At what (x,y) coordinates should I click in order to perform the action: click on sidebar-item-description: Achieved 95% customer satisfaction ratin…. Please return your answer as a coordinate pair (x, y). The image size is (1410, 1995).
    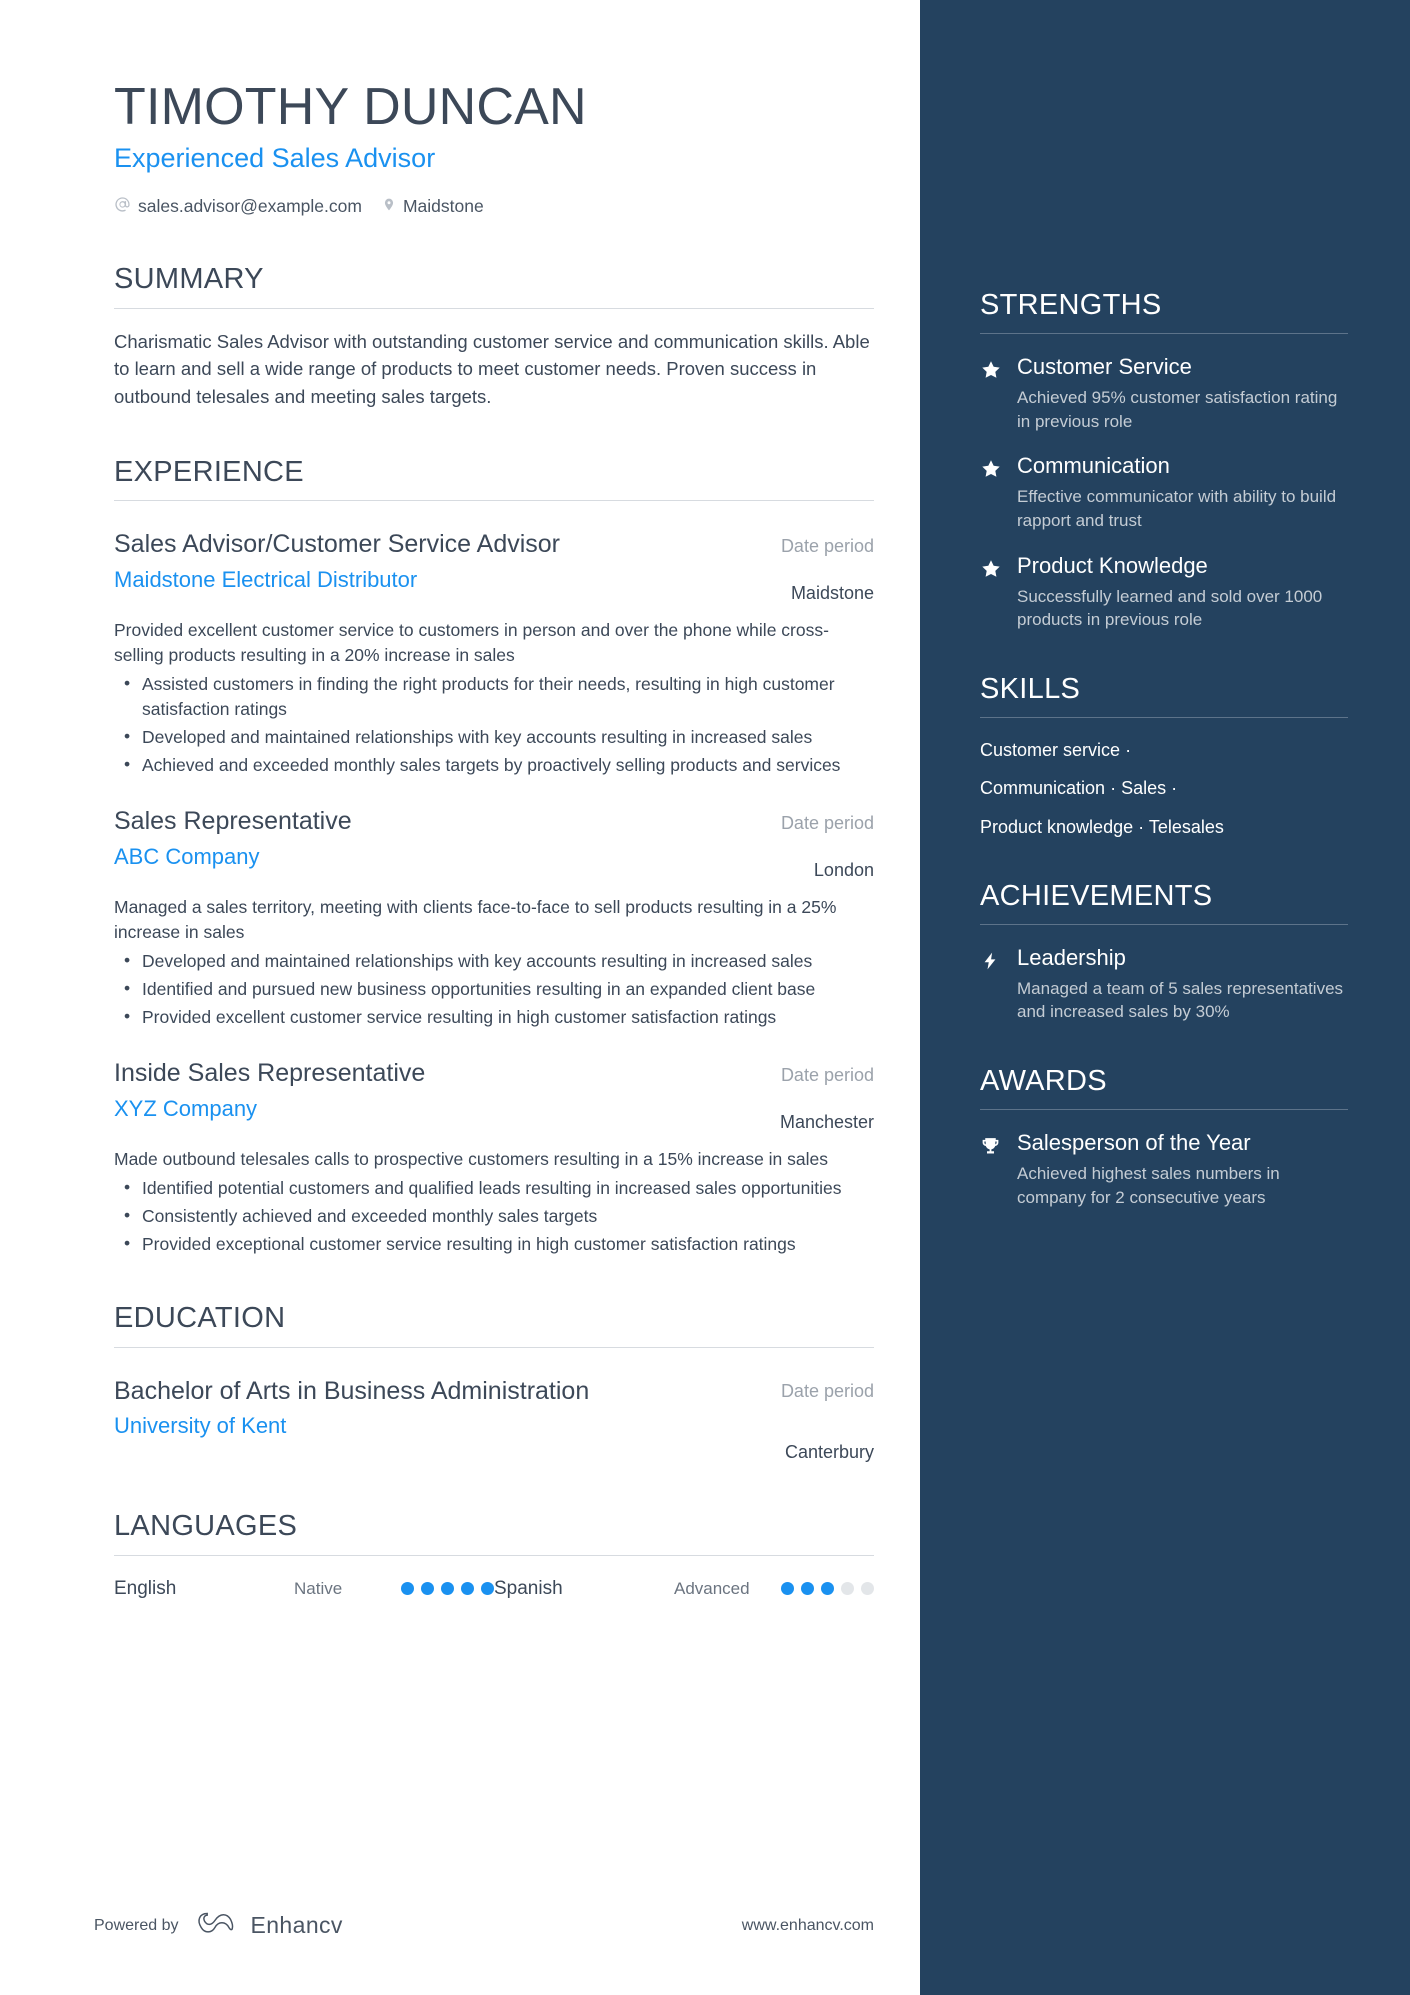
    Looking at the image, I should click on (1177, 409).